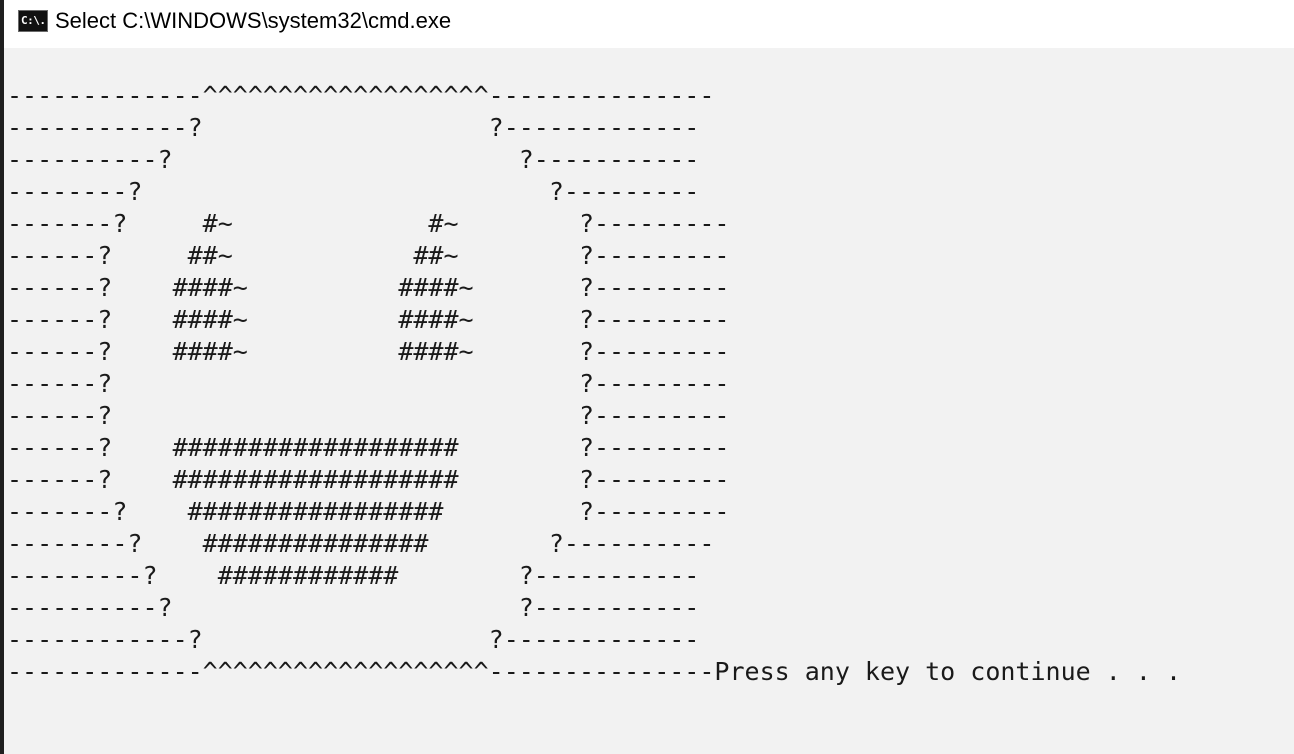 This screenshot has width=1294, height=754. I want to click on cmd-icon-glyph: C:\., so click(33, 20).